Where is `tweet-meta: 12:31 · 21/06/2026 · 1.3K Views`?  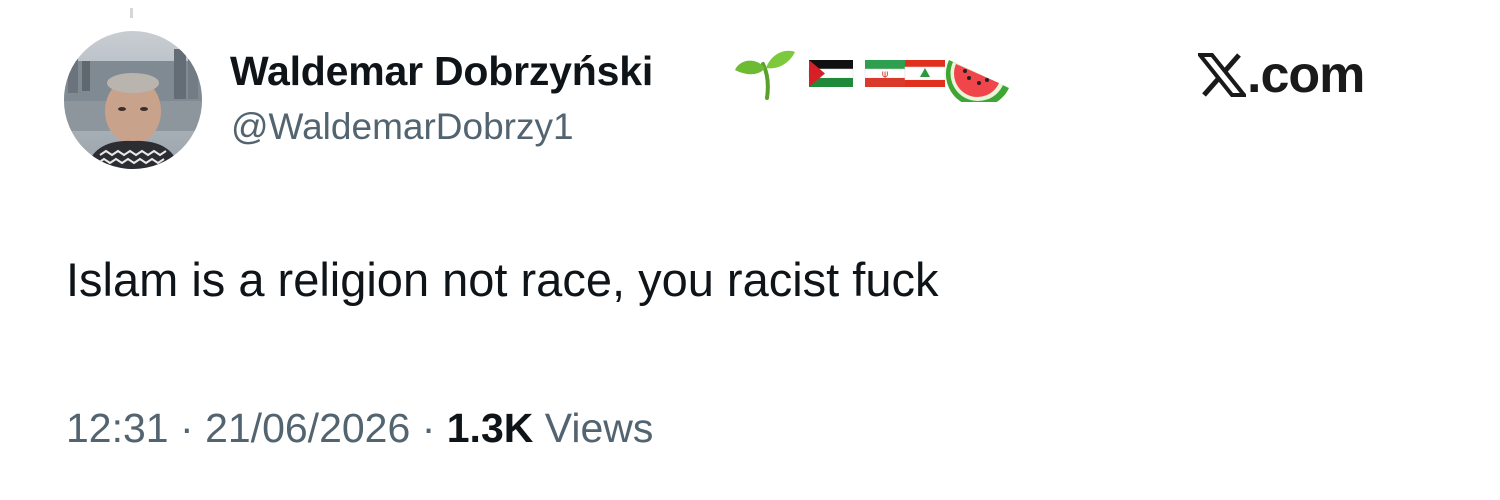
tweet-meta: 12:31 · 21/06/2026 · 1.3K Views is located at coordinates (359, 428).